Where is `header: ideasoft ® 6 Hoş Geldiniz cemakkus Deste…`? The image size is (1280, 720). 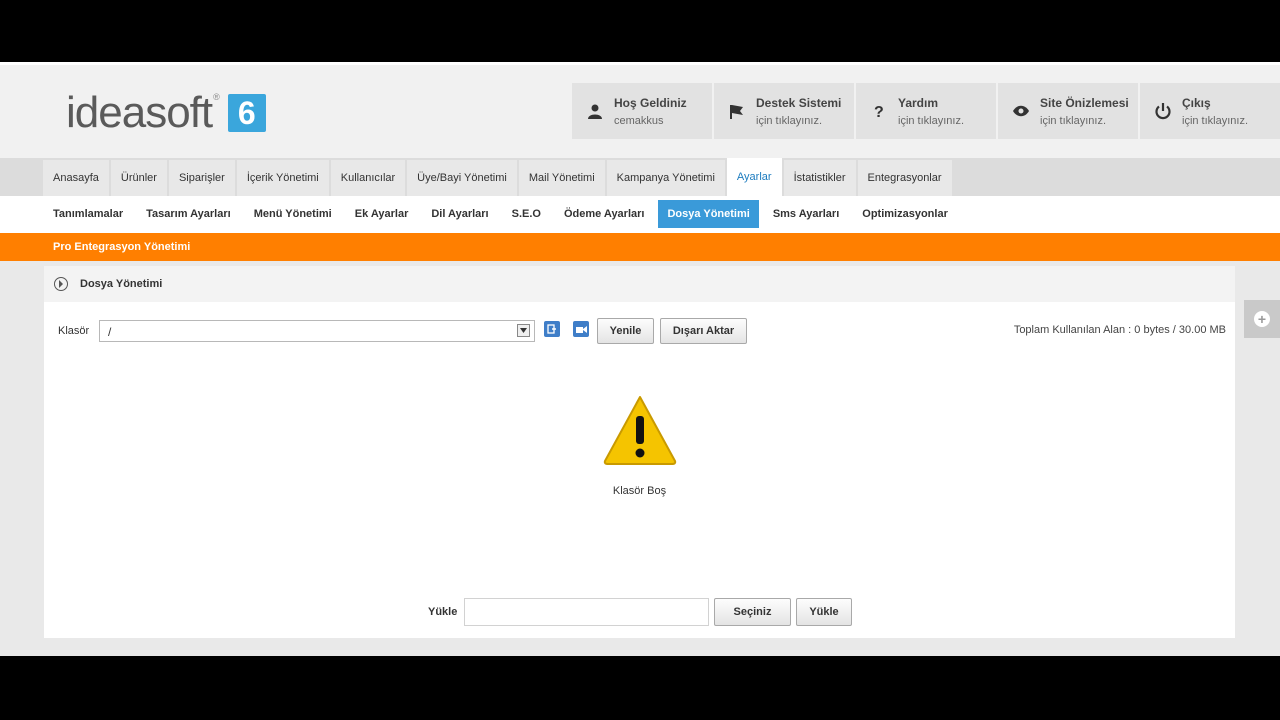
header: ideasoft ® 6 Hoş Geldiniz cemakkus Deste… is located at coordinates (640, 110).